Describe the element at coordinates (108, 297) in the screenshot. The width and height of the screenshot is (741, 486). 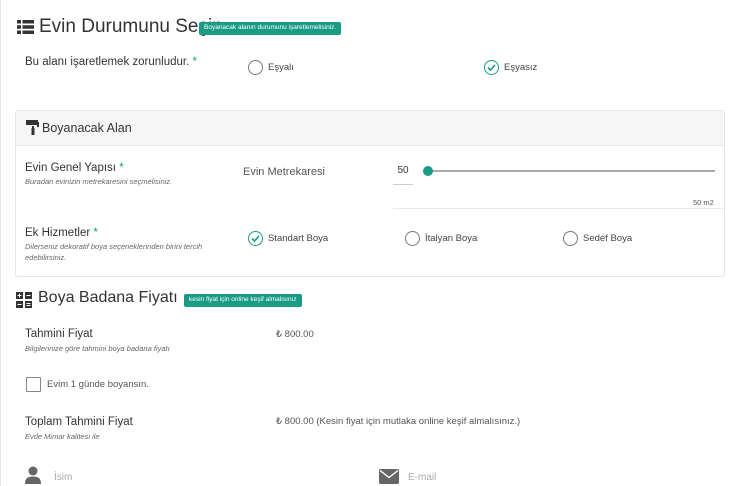
I see `price-title: Boya Badana Fiyatı` at that location.